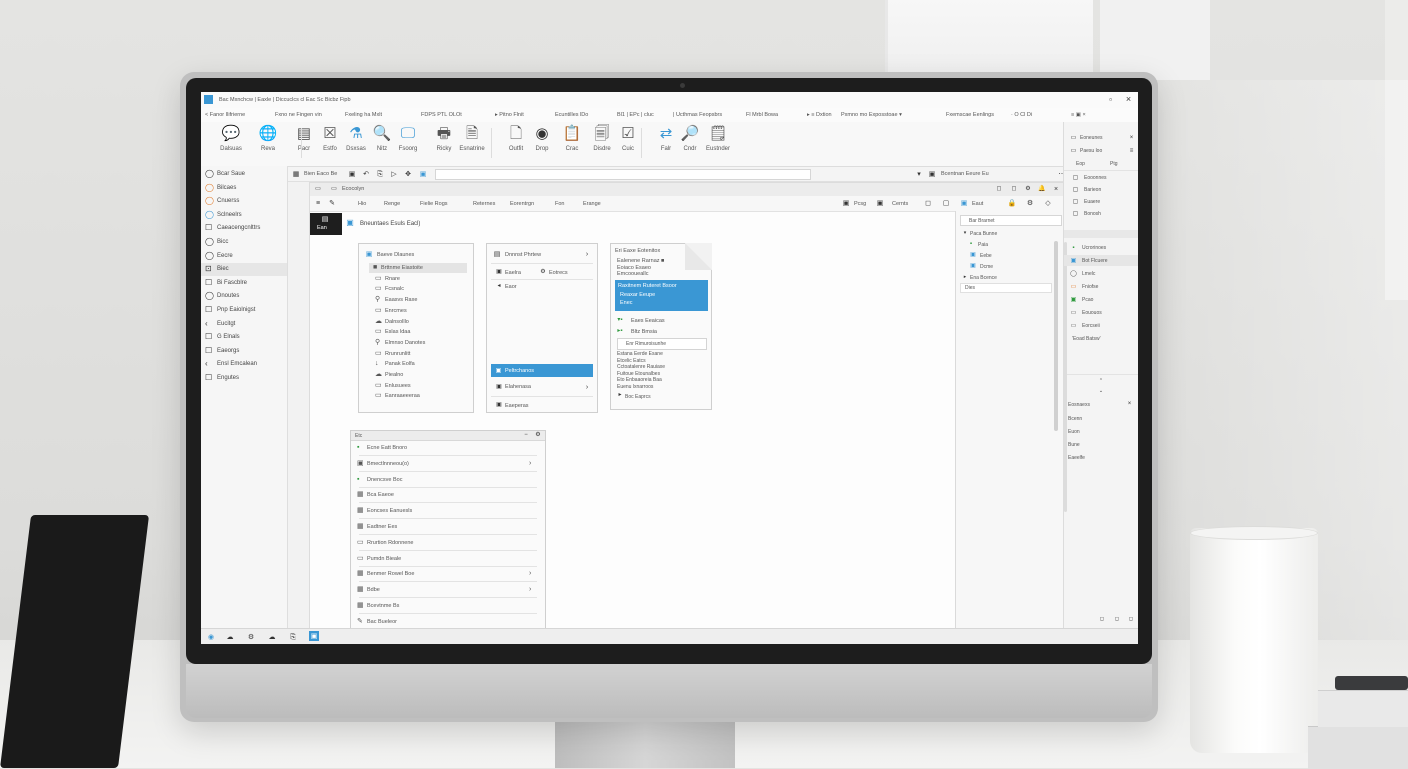 Image resolution: width=1408 pixels, height=769 pixels. What do you see at coordinates (448, 574) in the screenshot?
I see `list-item: ▦ Benmer Rowel Boe ›` at bounding box center [448, 574].